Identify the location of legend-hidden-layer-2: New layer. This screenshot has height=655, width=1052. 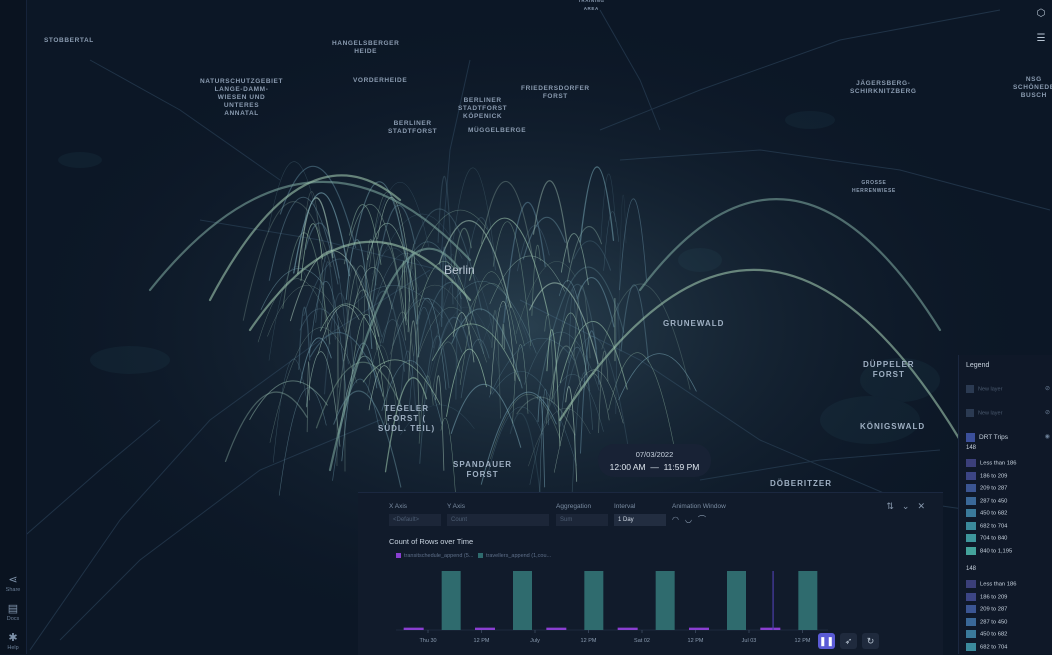
(984, 413).